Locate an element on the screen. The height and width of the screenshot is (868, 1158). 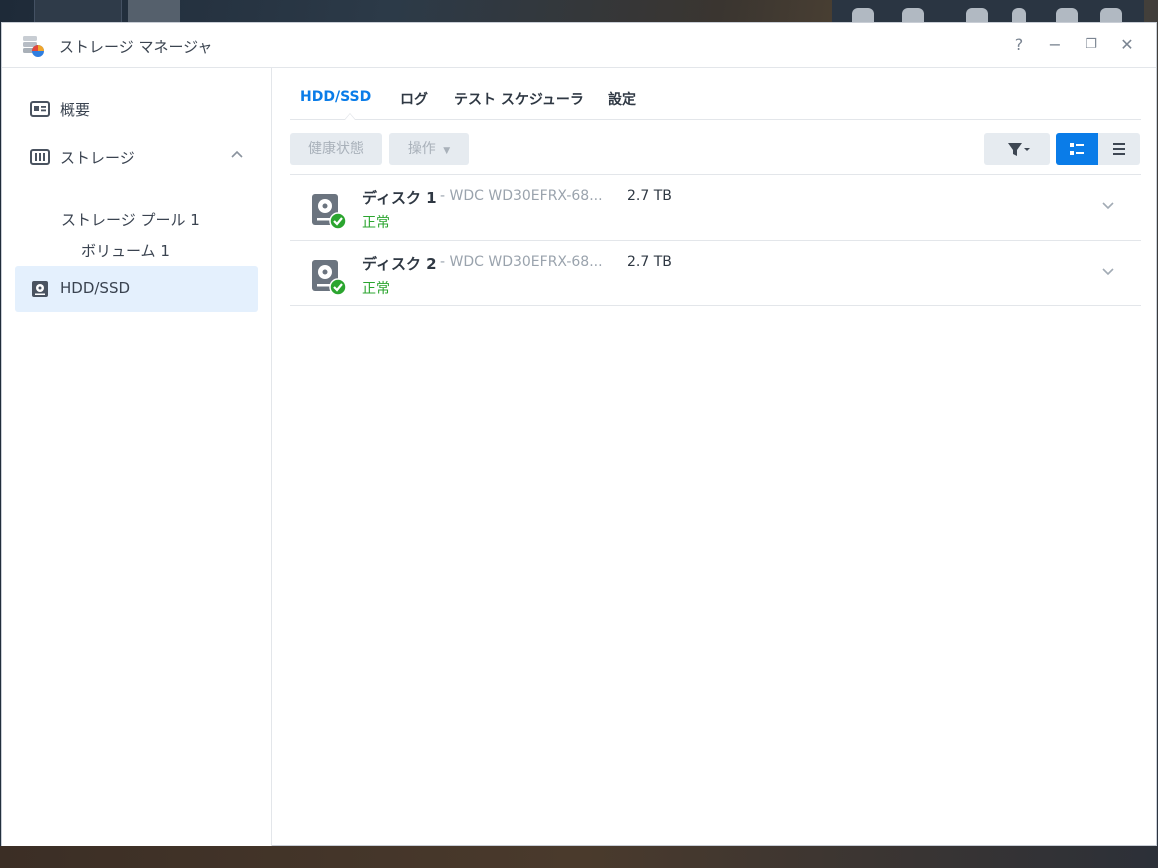
list-icon is located at coordinates (1119, 149).